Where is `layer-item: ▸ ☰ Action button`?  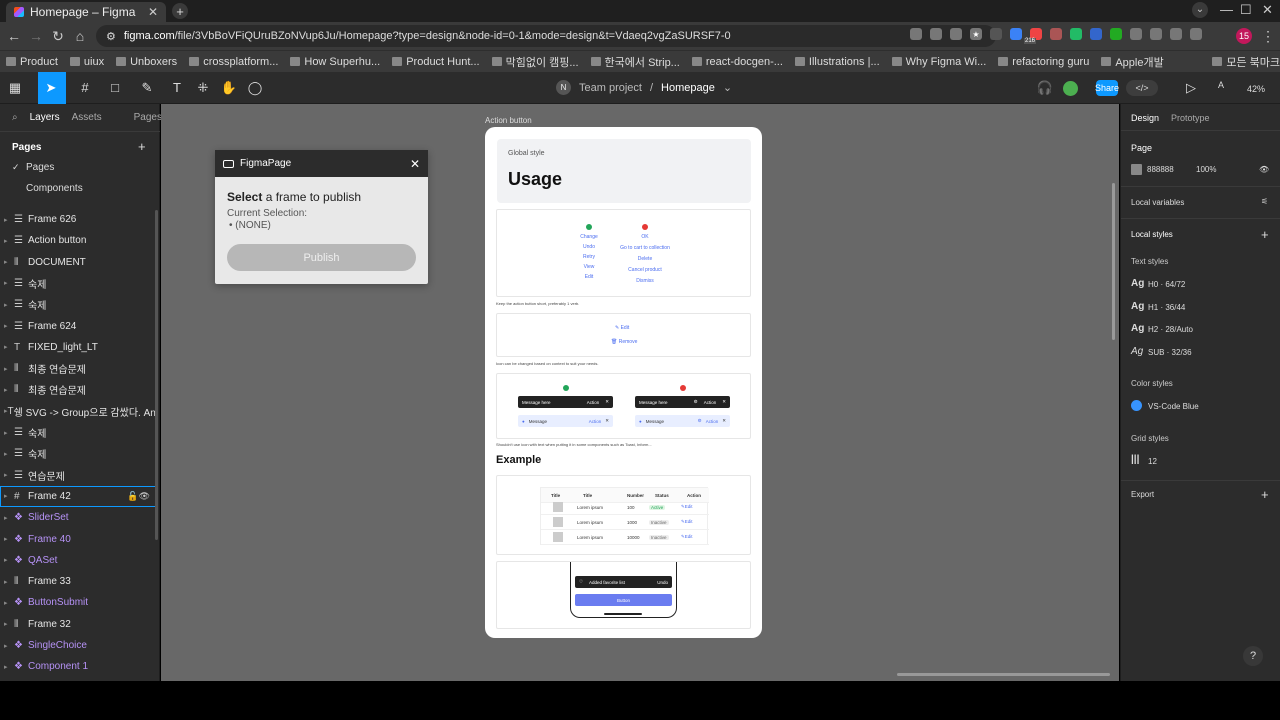 layer-item: ▸ ☰ Action button is located at coordinates (78, 240).